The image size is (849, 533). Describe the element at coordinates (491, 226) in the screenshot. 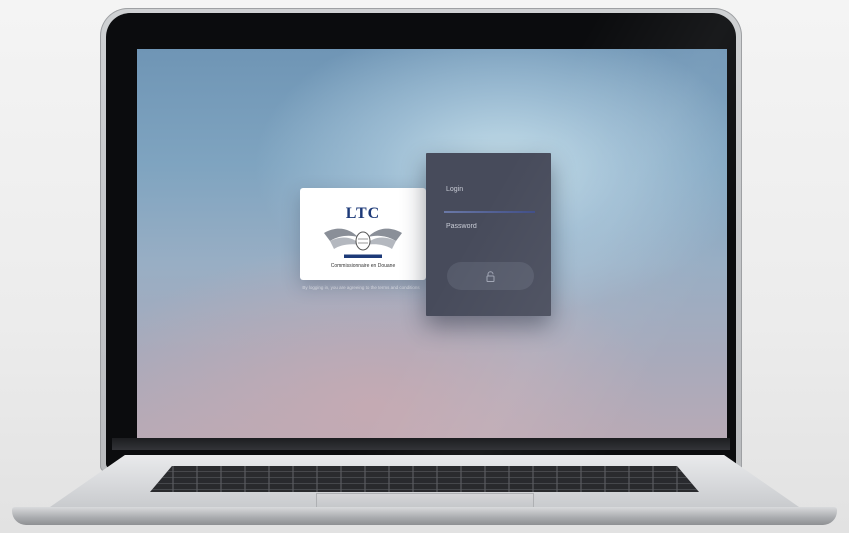

I see `password-input` at that location.